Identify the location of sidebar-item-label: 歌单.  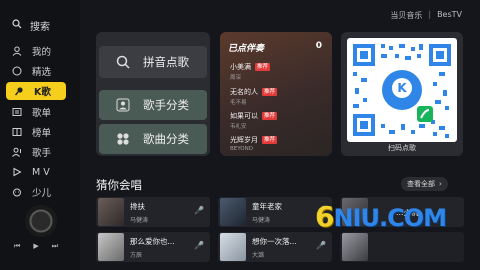
(42, 113).